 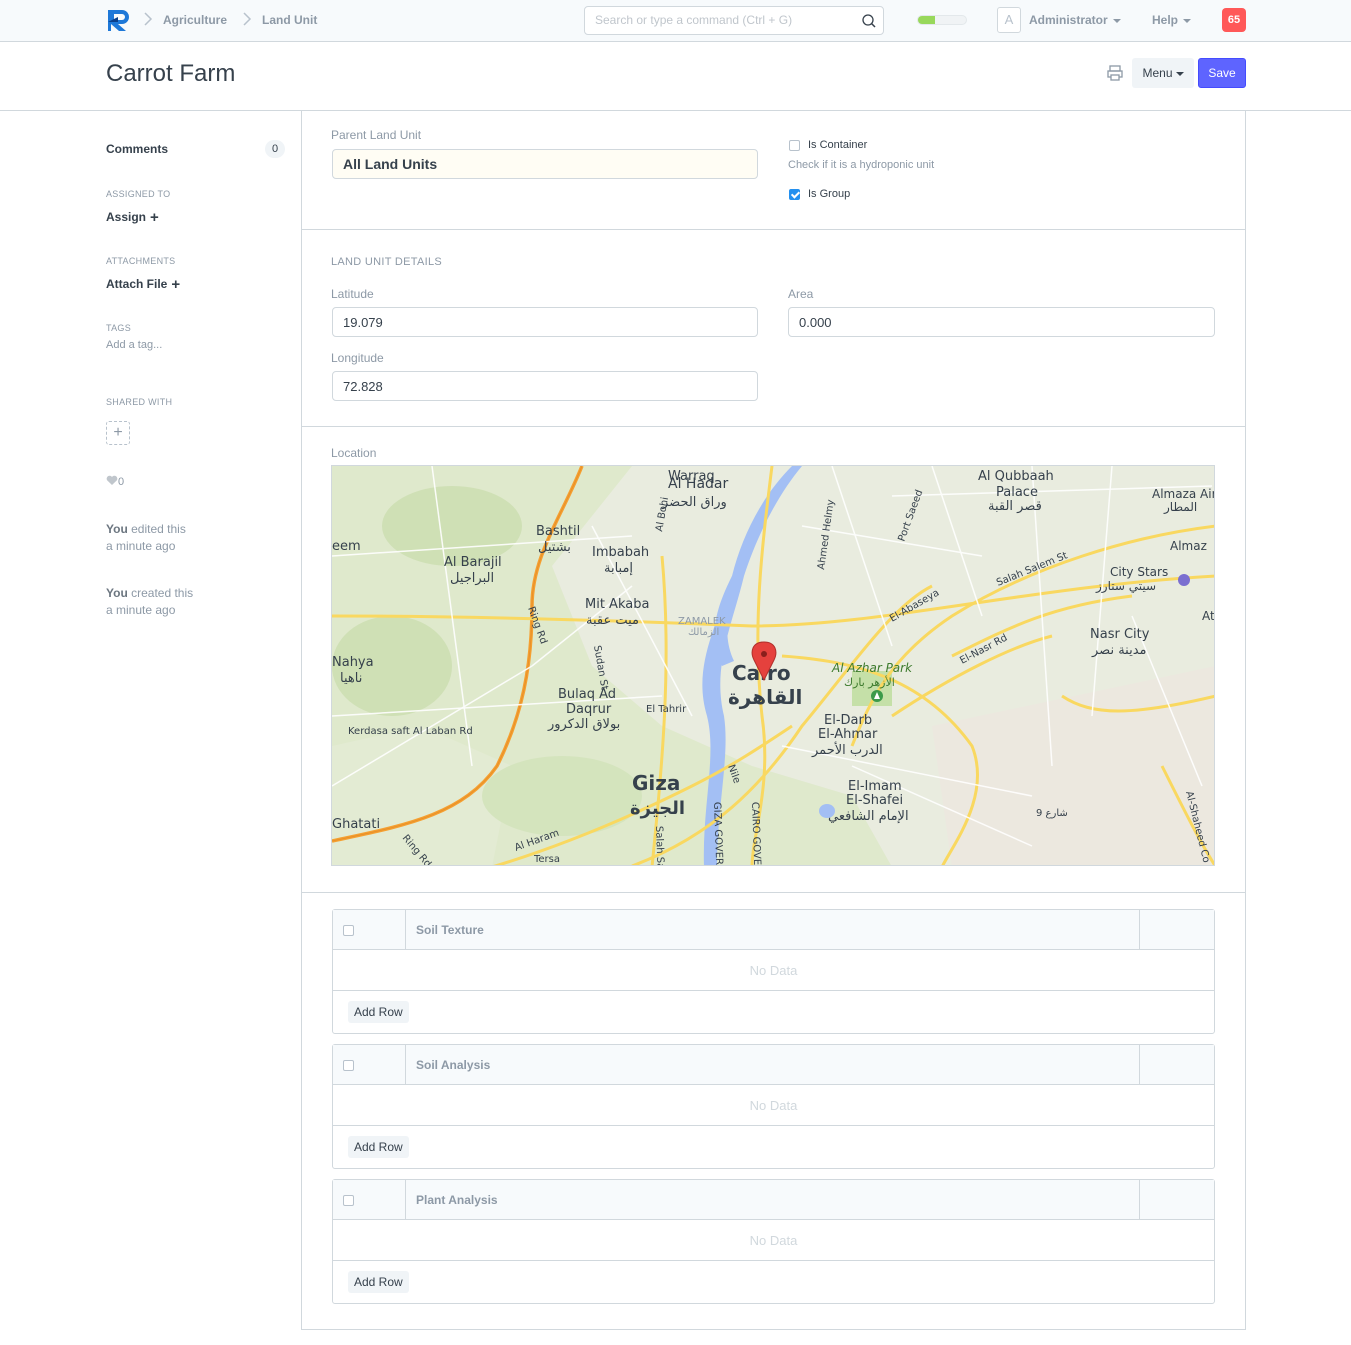 What do you see at coordinates (861, 165) in the screenshot?
I see `is-container-help: Check if it is a hydroponic unit` at bounding box center [861, 165].